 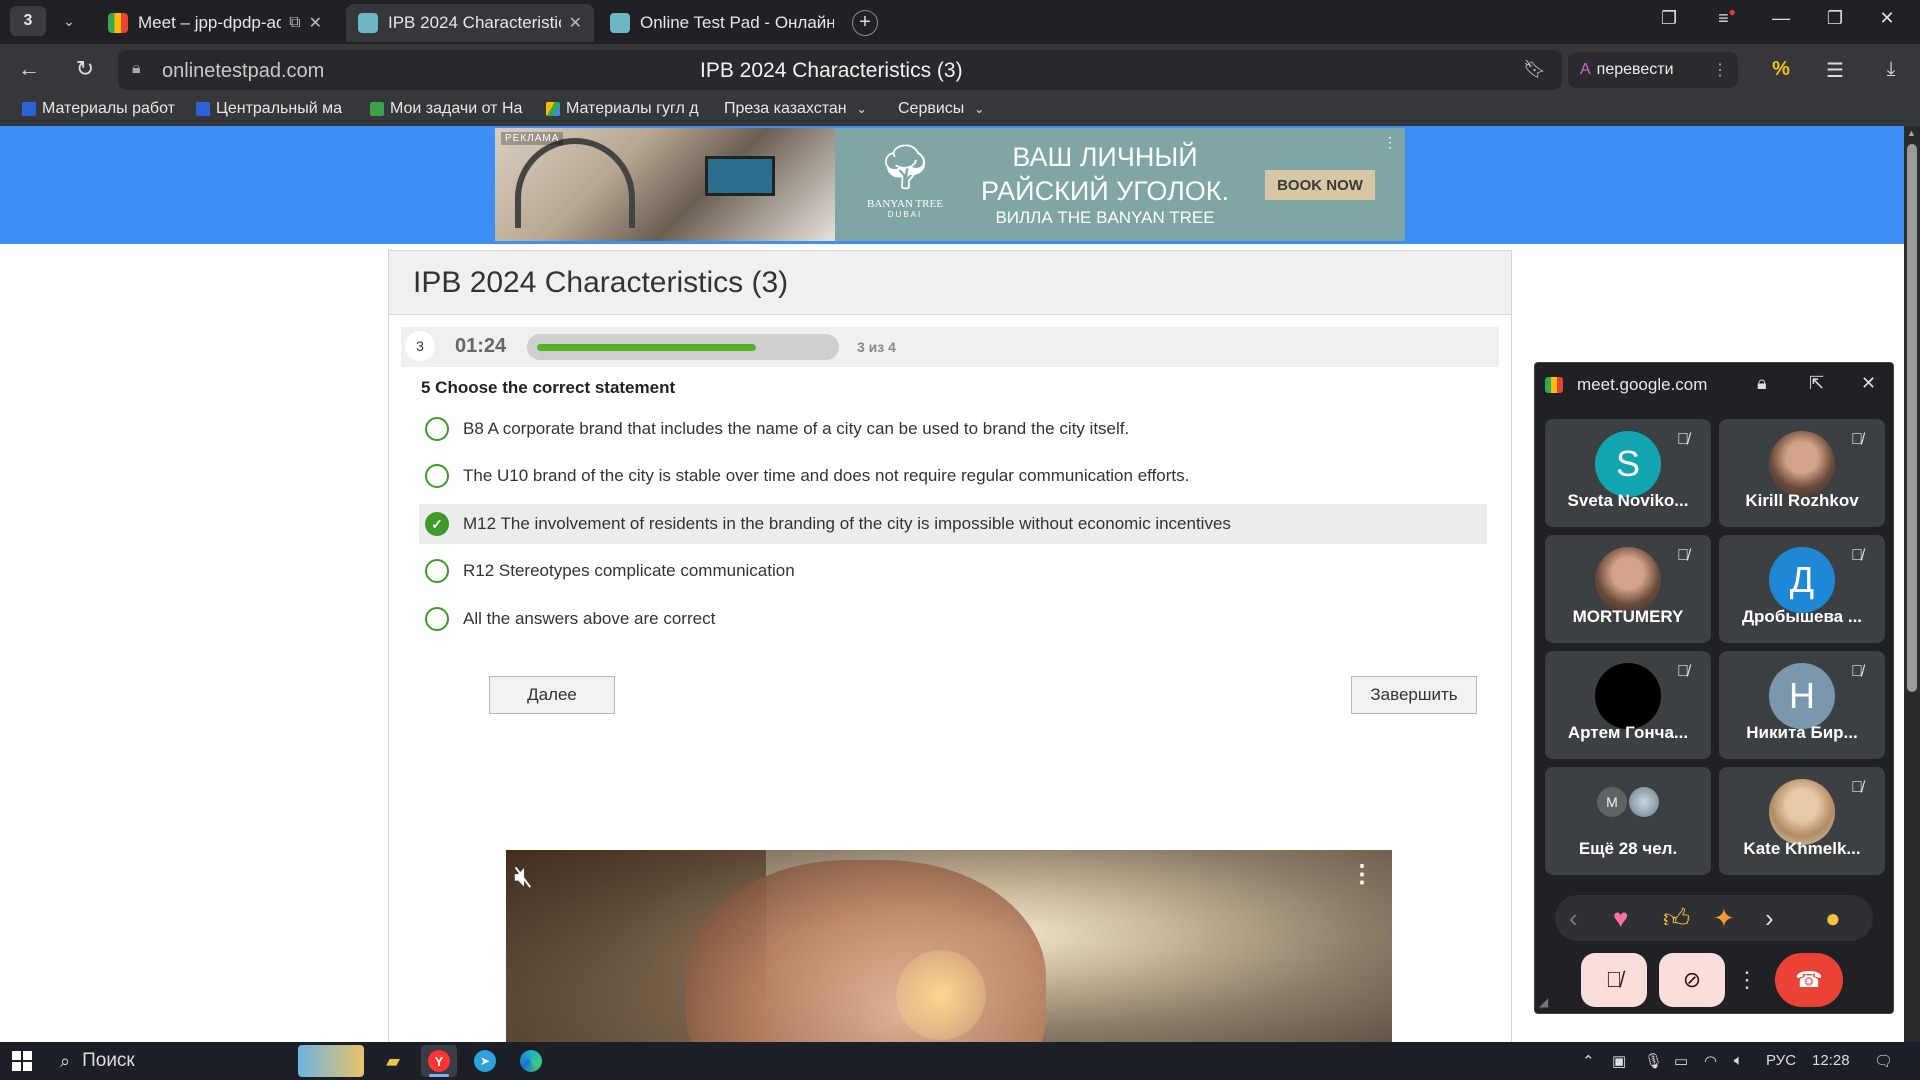 I want to click on tab-ipb-test: IPB 2024 Characteristics ✕, so click(x=470, y=23).